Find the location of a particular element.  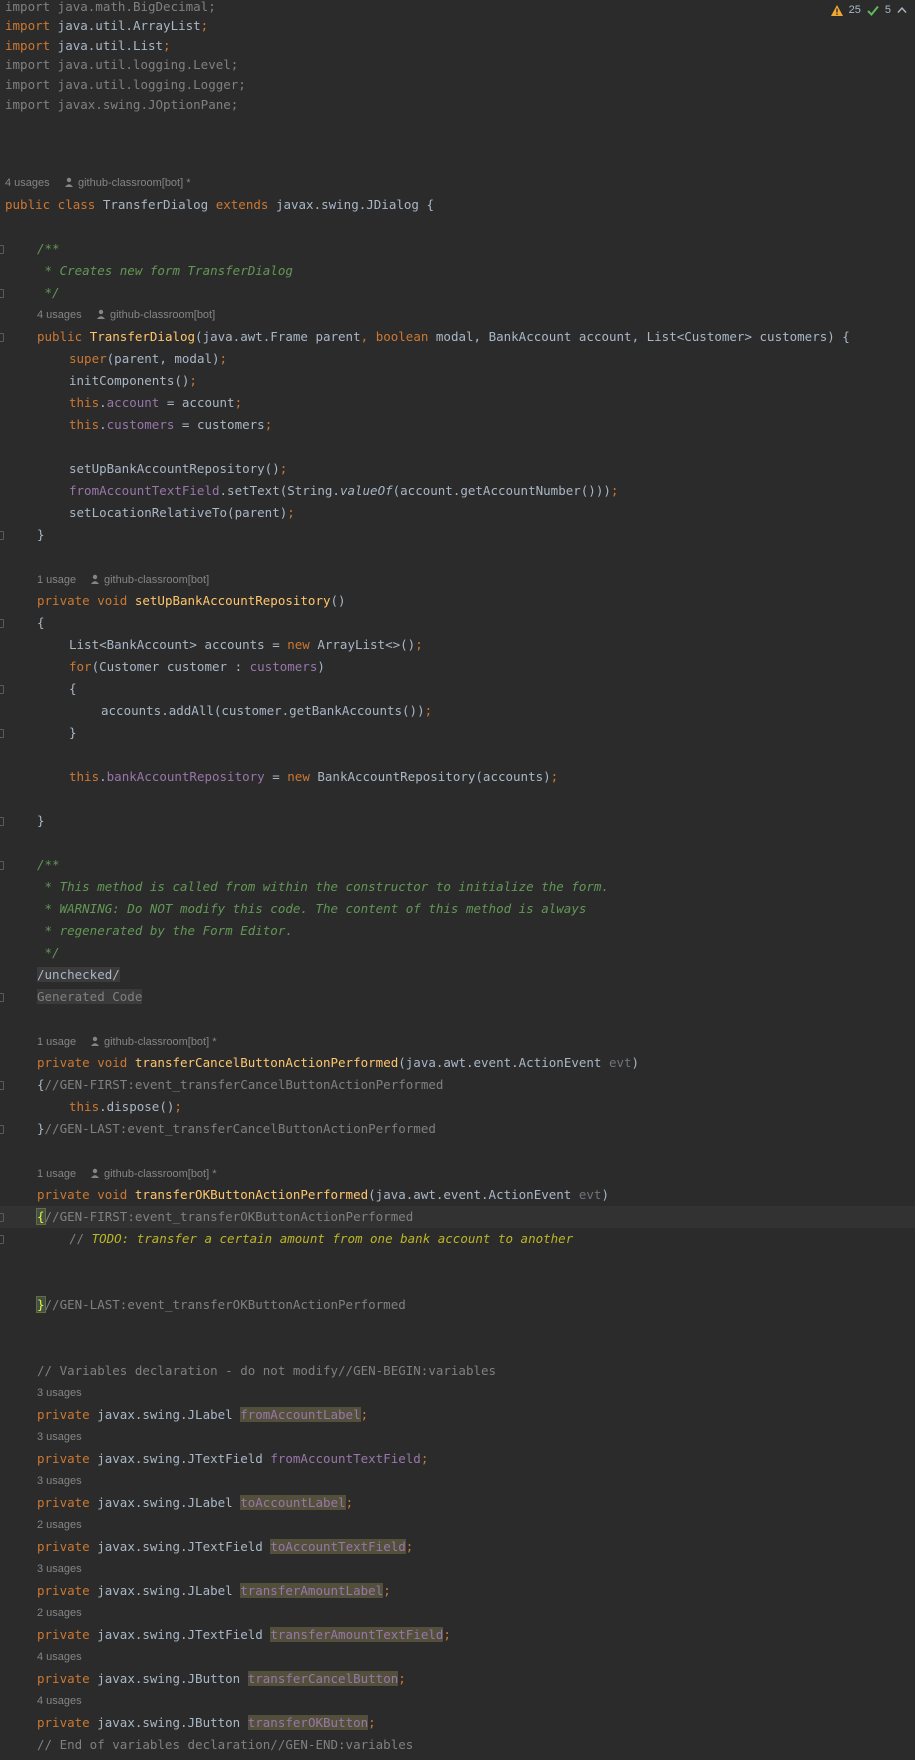

folded-region: /unchecked/ is located at coordinates (78, 974).